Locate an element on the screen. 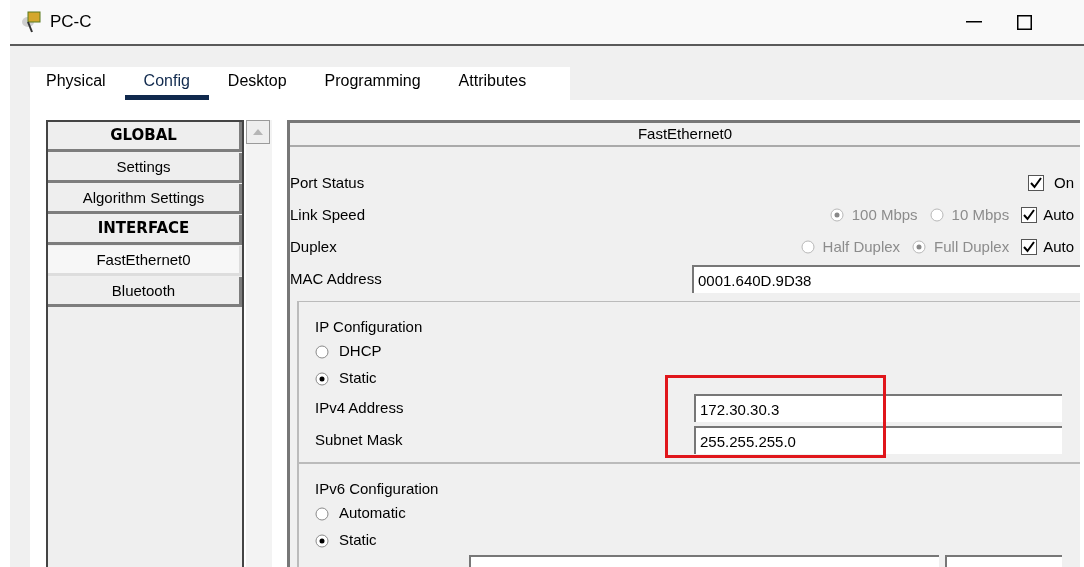 The height and width of the screenshot is (567, 1084). panel-title: FastEthernet0 is located at coordinates (685, 133).